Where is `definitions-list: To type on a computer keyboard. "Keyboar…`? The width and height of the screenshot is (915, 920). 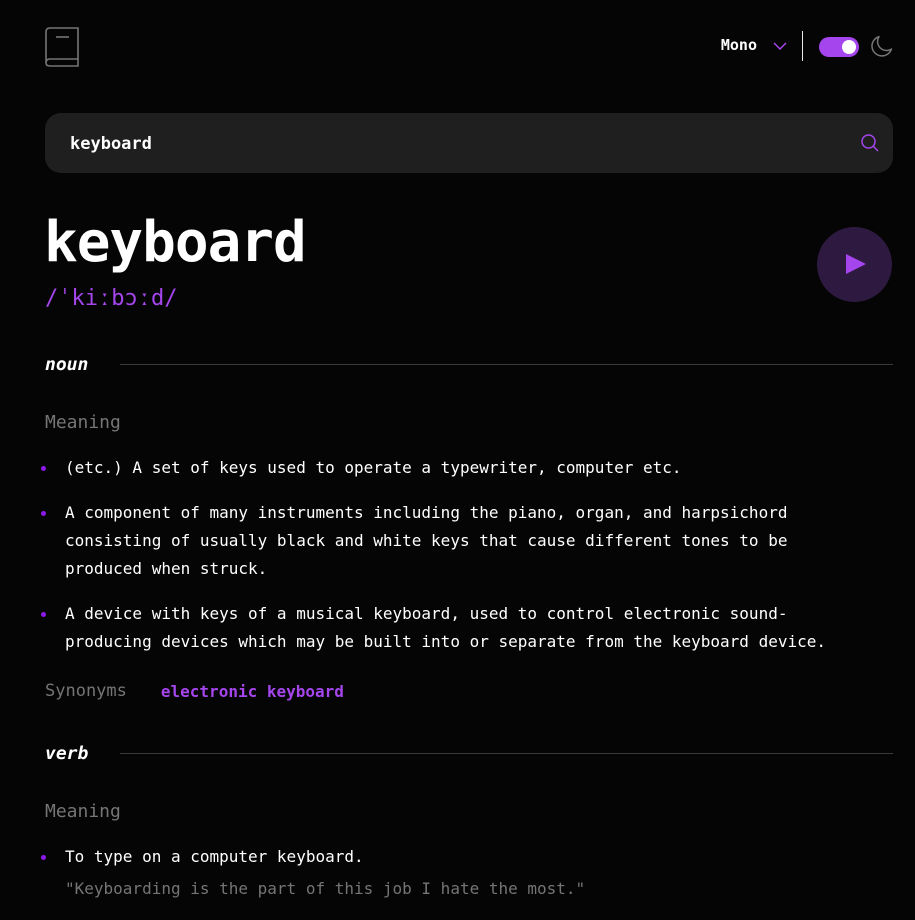
definitions-list: To type on a computer keyboard. "Keyboar… is located at coordinates (453, 881).